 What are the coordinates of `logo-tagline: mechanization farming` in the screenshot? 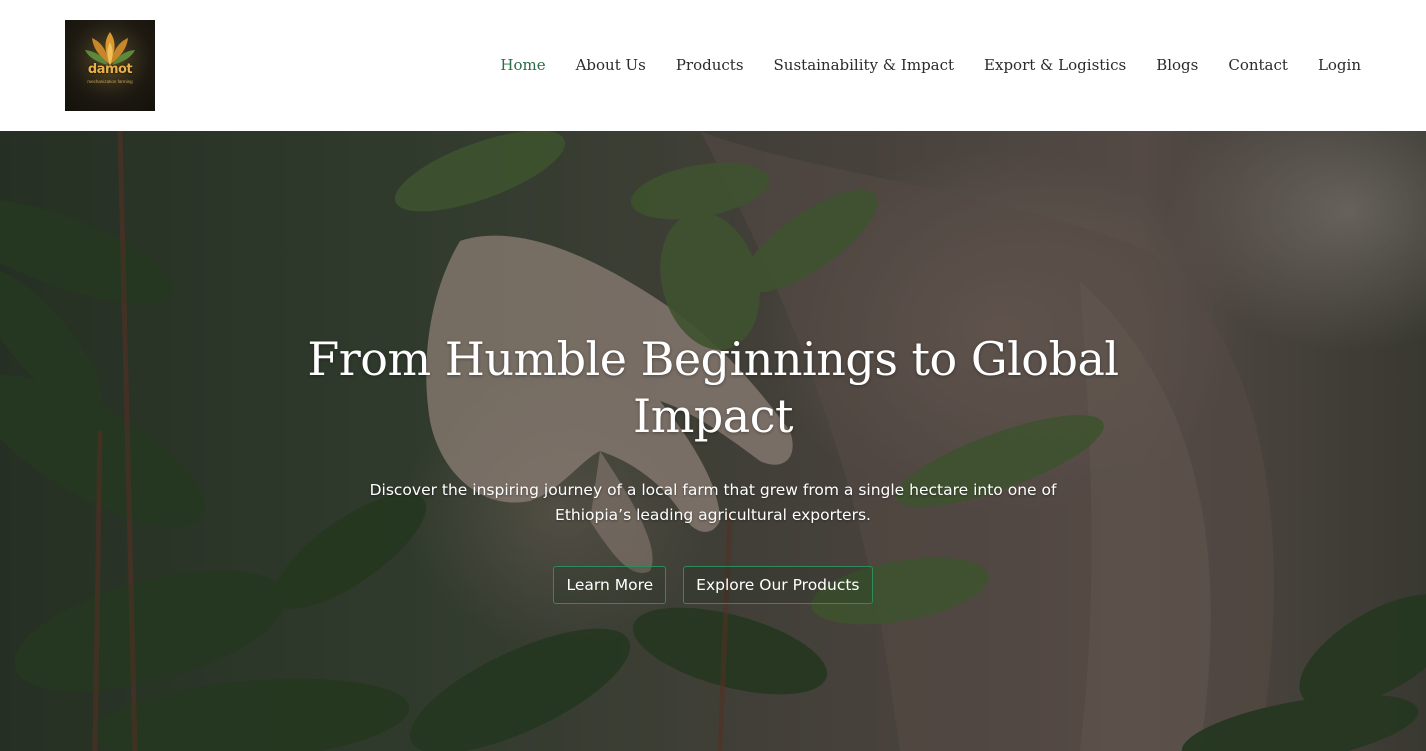 It's located at (110, 81).